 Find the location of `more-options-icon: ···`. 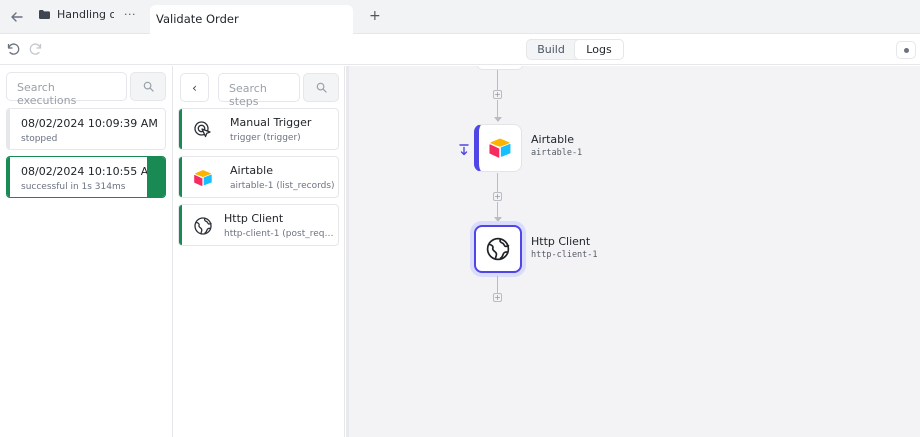

more-options-icon: ··· is located at coordinates (130, 14).